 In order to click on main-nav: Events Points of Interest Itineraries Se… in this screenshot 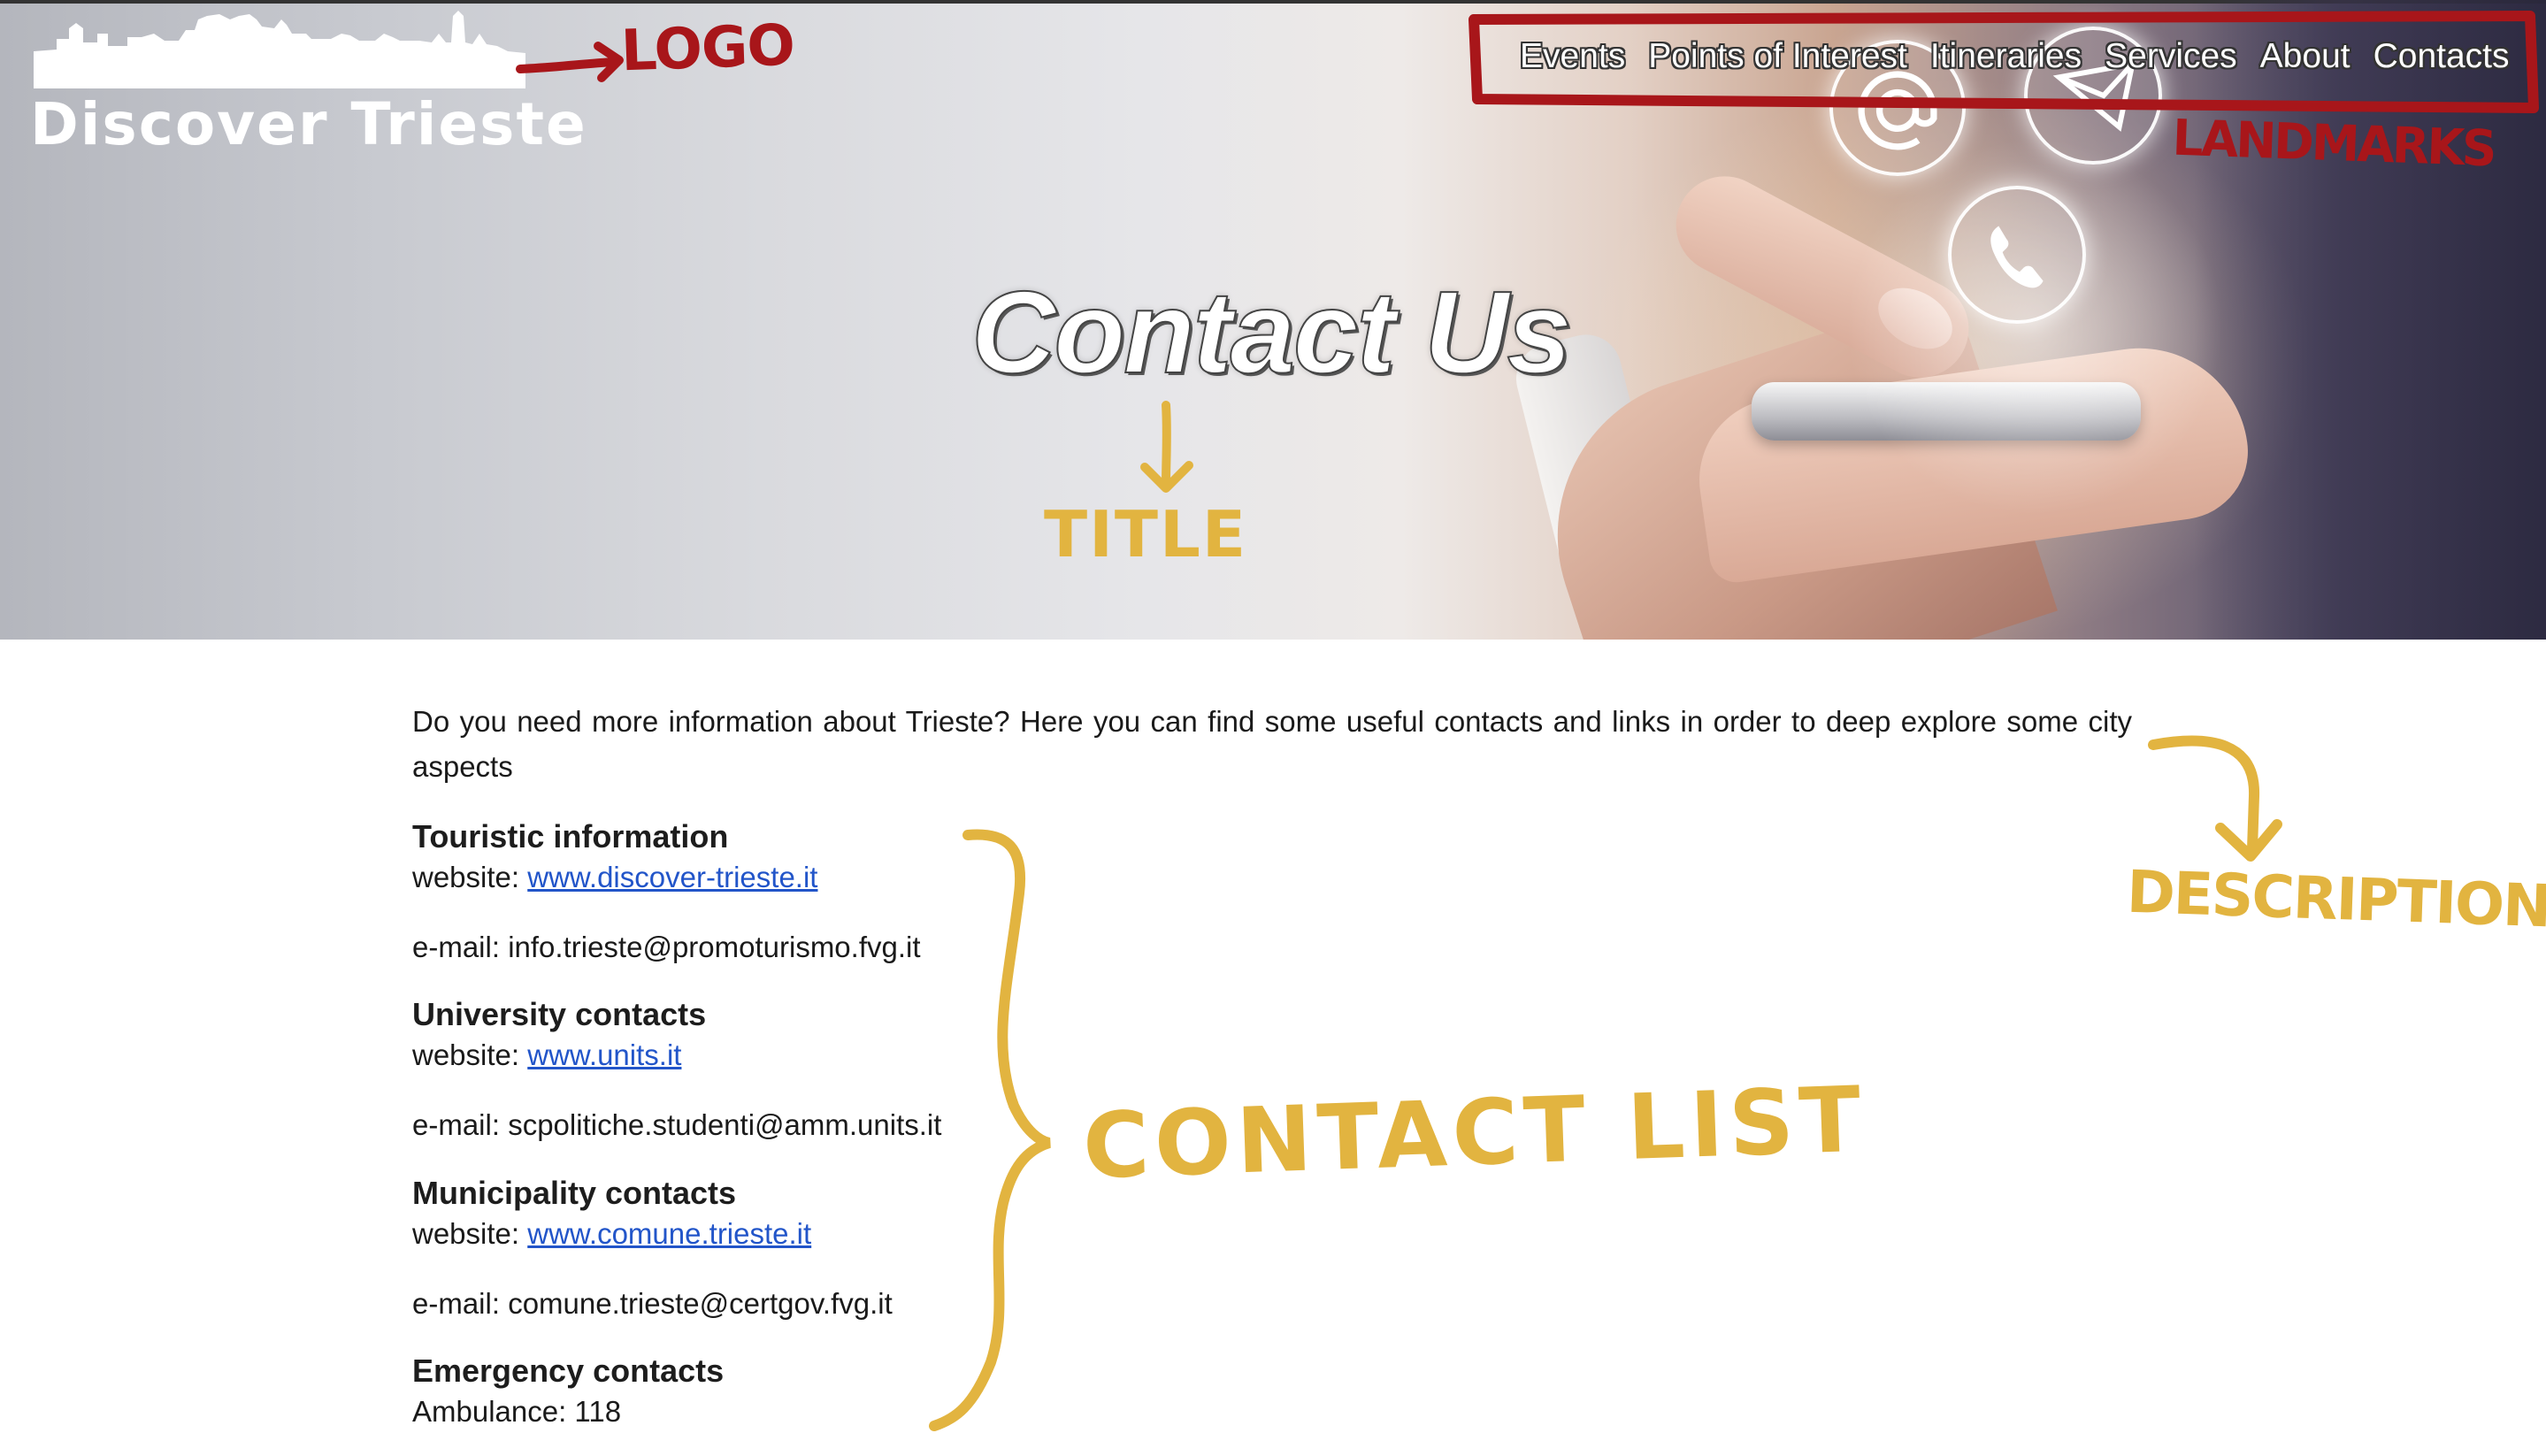, I will do `click(2015, 56)`.